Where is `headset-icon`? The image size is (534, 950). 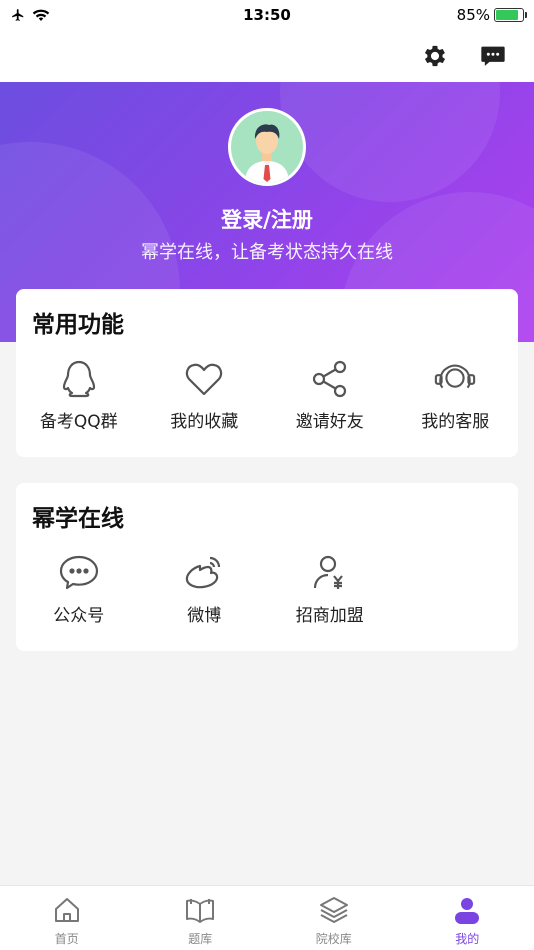 headset-icon is located at coordinates (455, 379).